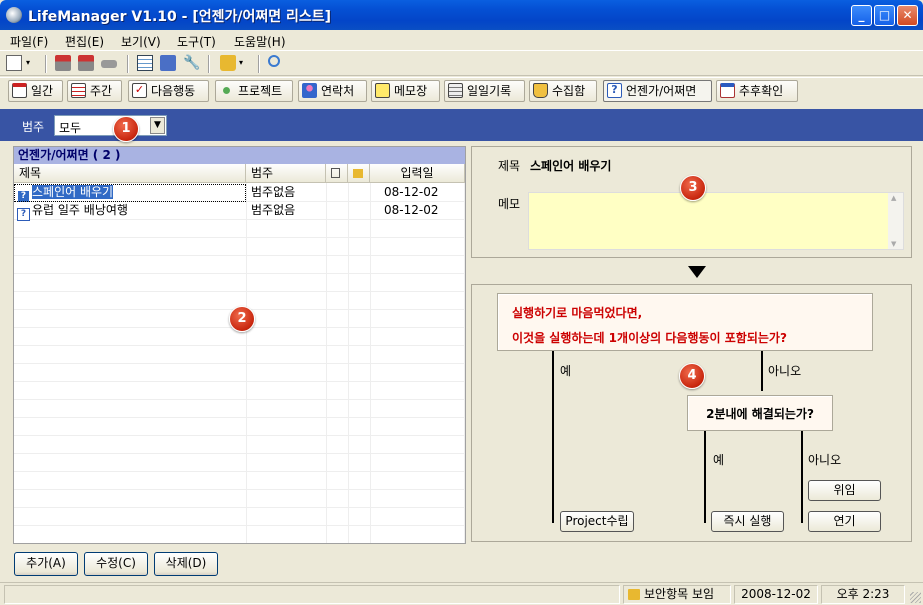  I want to click on category-value: 모두, so click(70, 128).